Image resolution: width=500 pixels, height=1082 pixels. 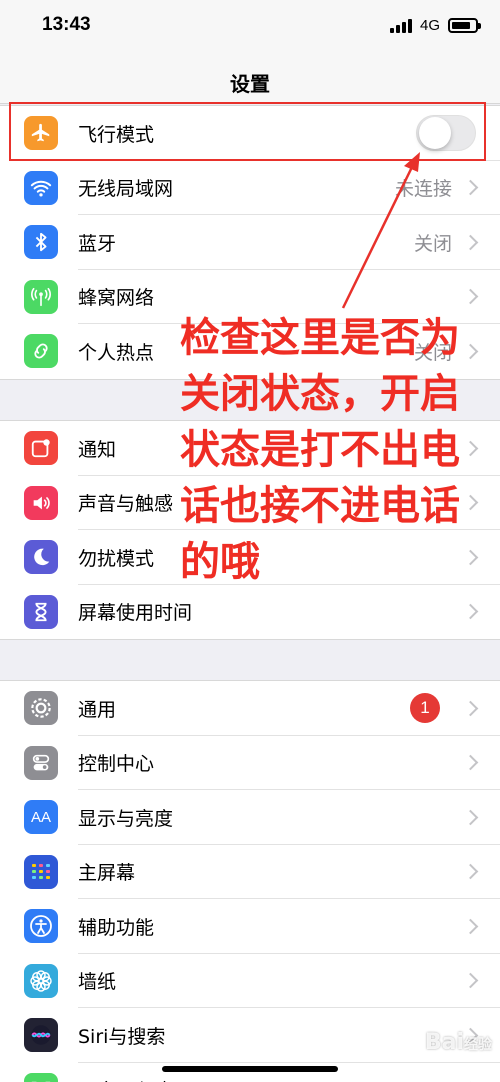 I want to click on faceid-icon, so click(x=41, y=1077).